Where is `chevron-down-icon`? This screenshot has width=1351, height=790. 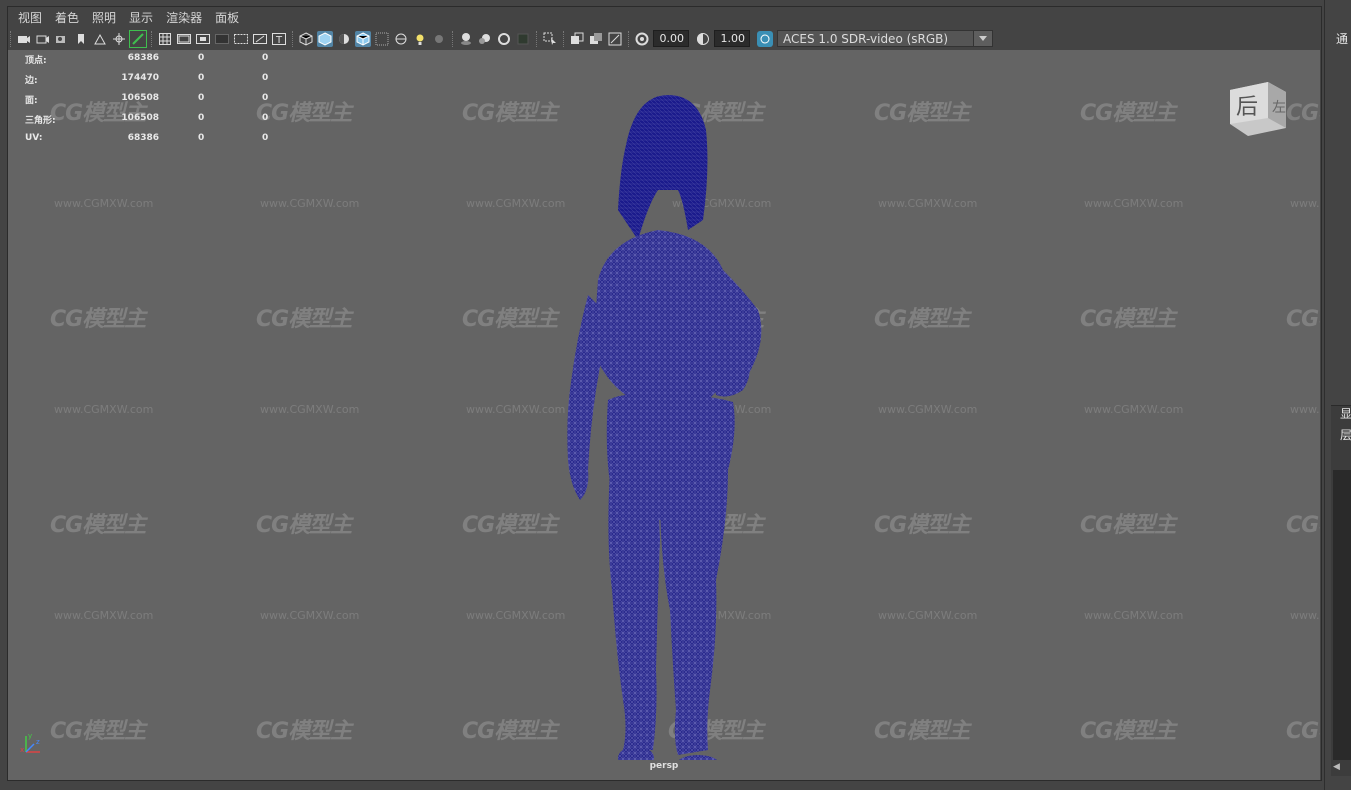
chevron-down-icon is located at coordinates (982, 38).